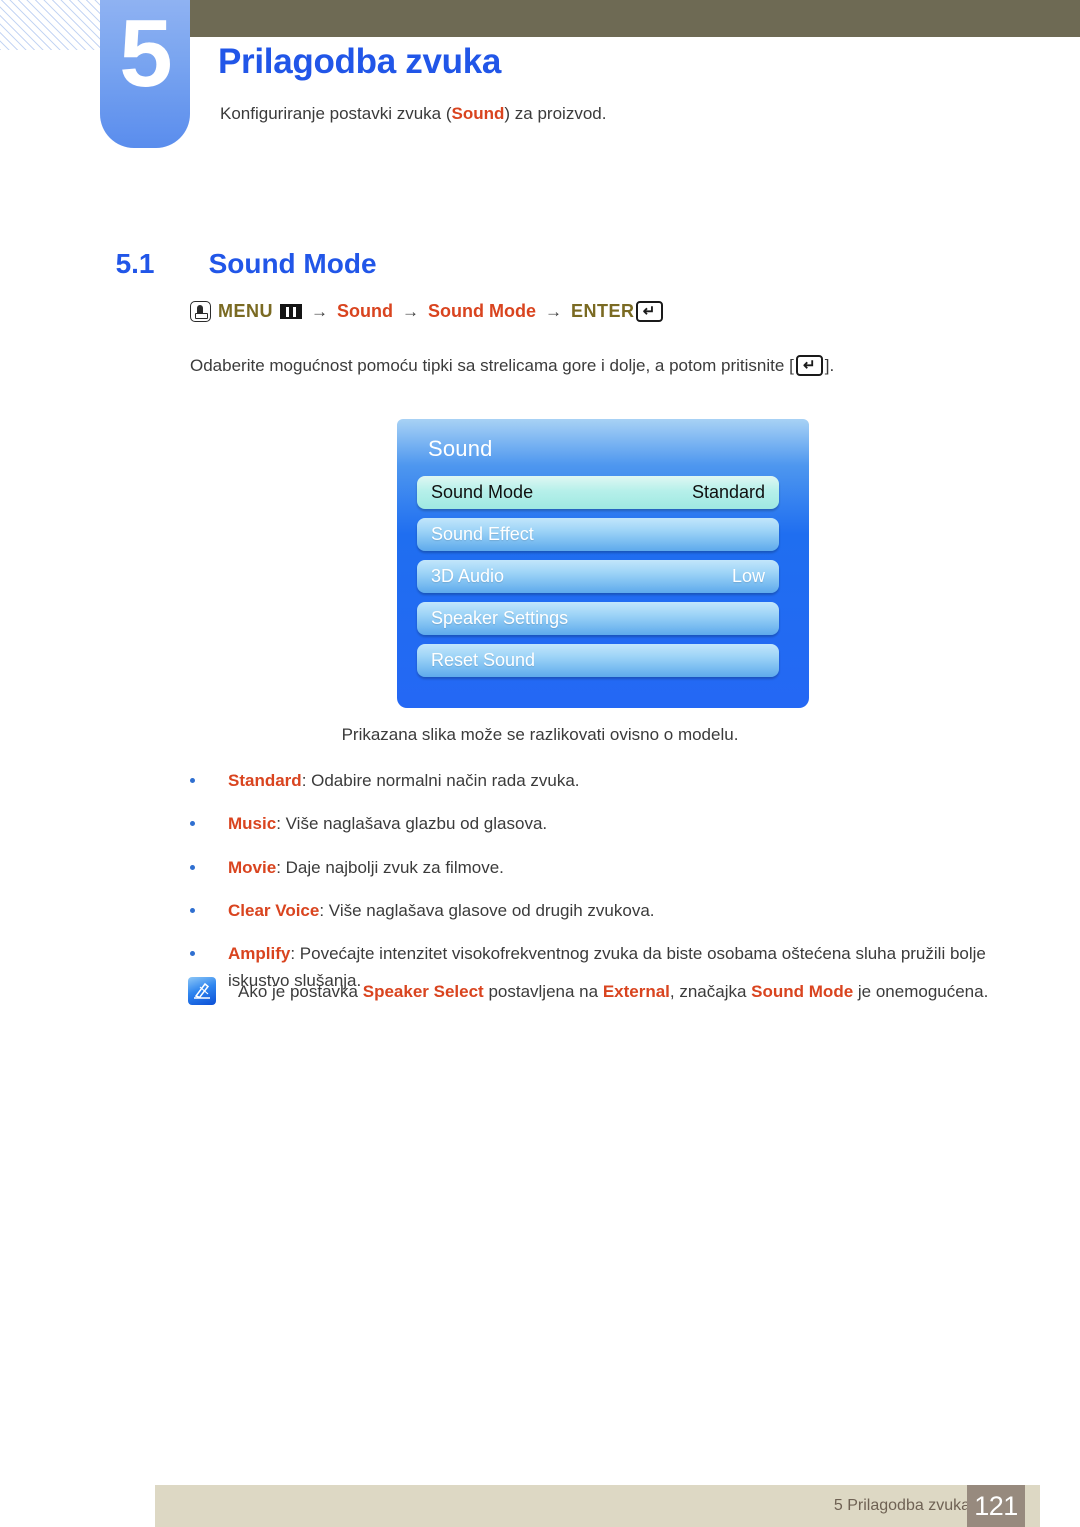 The image size is (1080, 1527). I want to click on note-pencil-icon, so click(202, 991).